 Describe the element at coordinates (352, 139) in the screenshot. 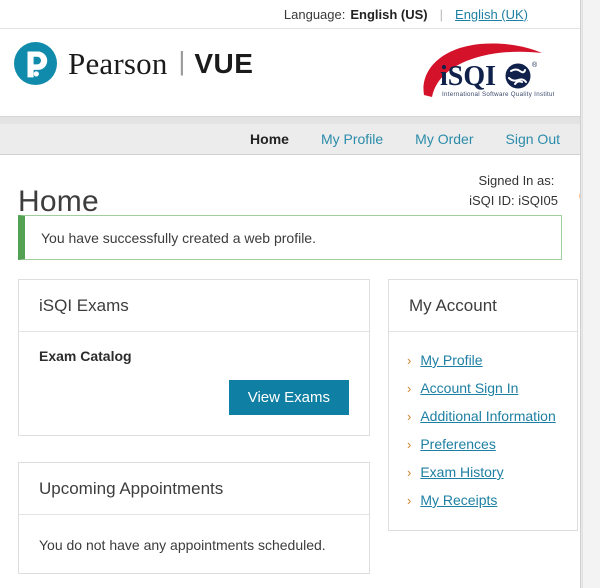

I see `nav-item-my-profile: My Profile` at that location.